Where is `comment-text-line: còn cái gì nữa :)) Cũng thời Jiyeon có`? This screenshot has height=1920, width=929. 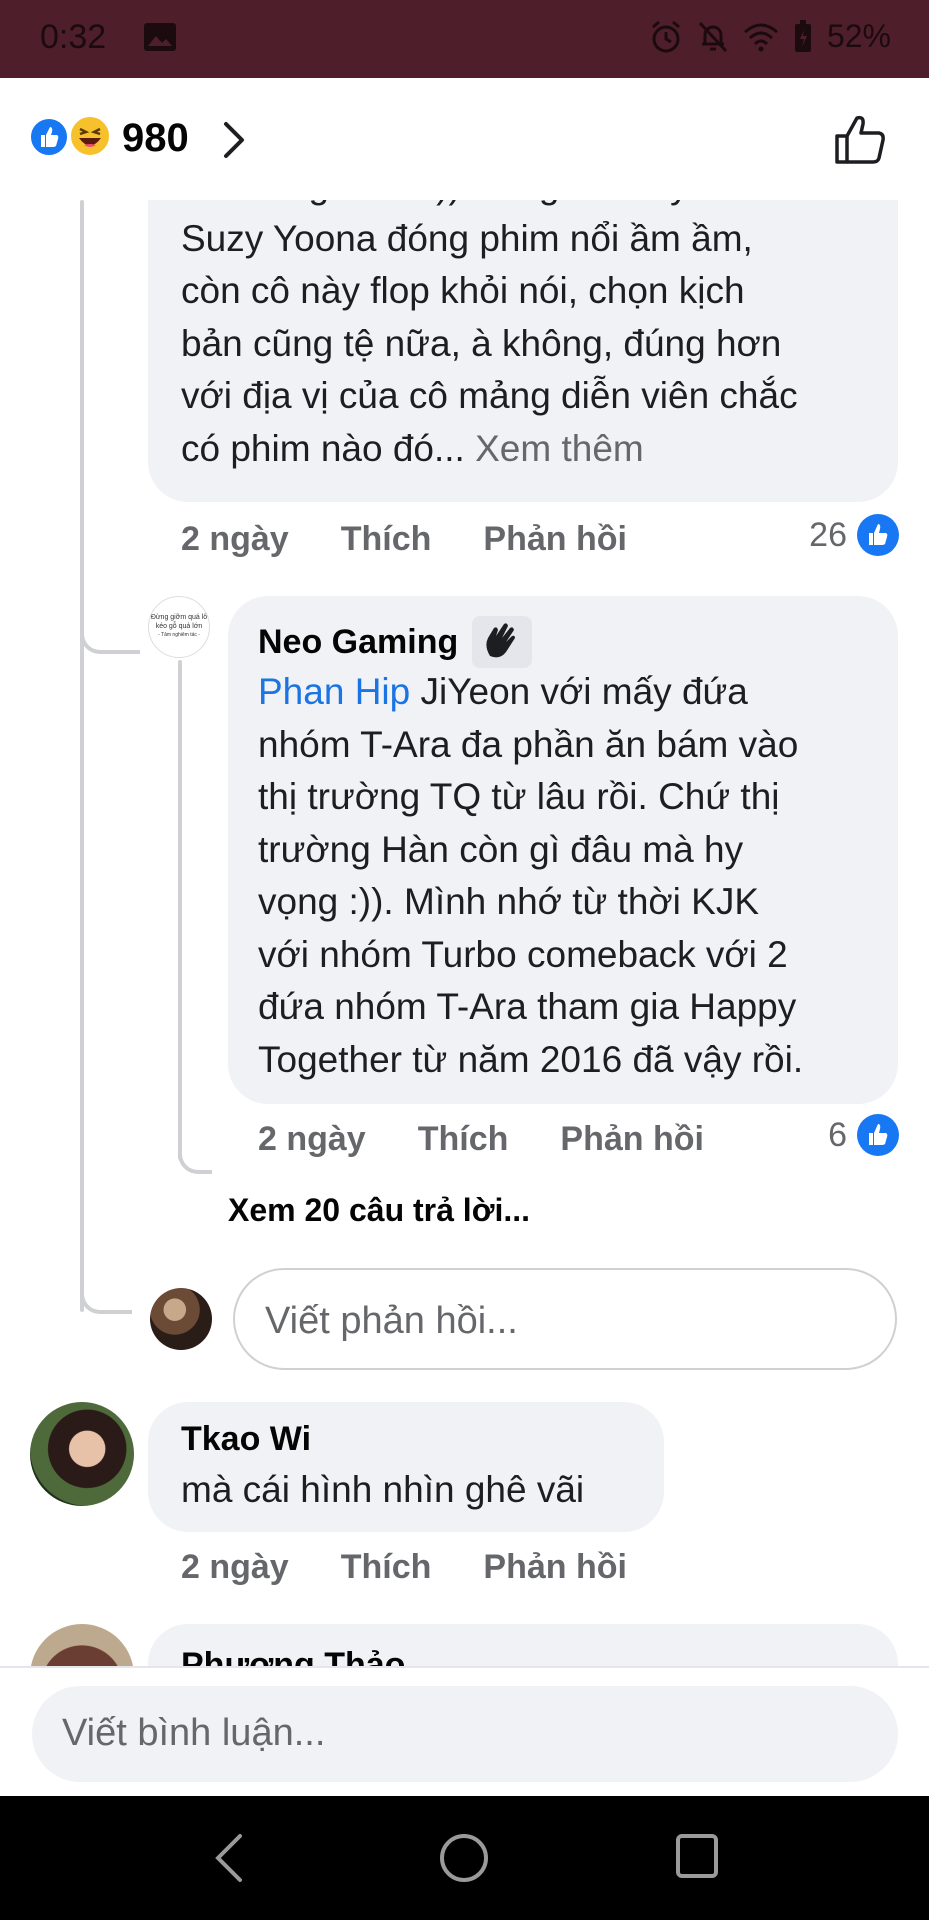 comment-text-line: còn cái gì nữa :)) Cũng thời Jiyeon có is located at coordinates (531, 206).